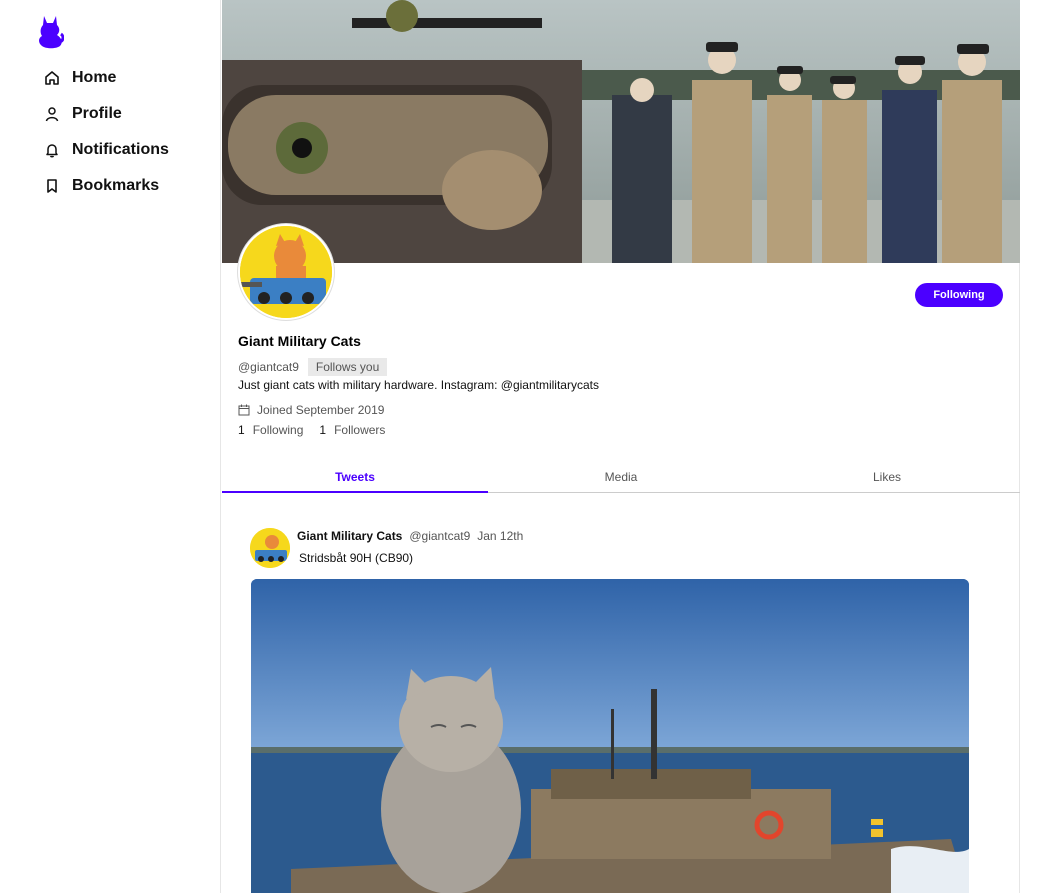 This screenshot has width=1050, height=893. Describe the element at coordinates (52, 186) in the screenshot. I see `bookmark-icon` at that location.